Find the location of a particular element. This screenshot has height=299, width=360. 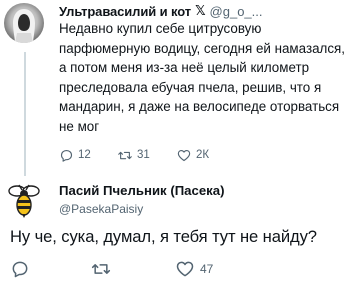

author-name: Ультравасилий и кот is located at coordinates (125, 11).